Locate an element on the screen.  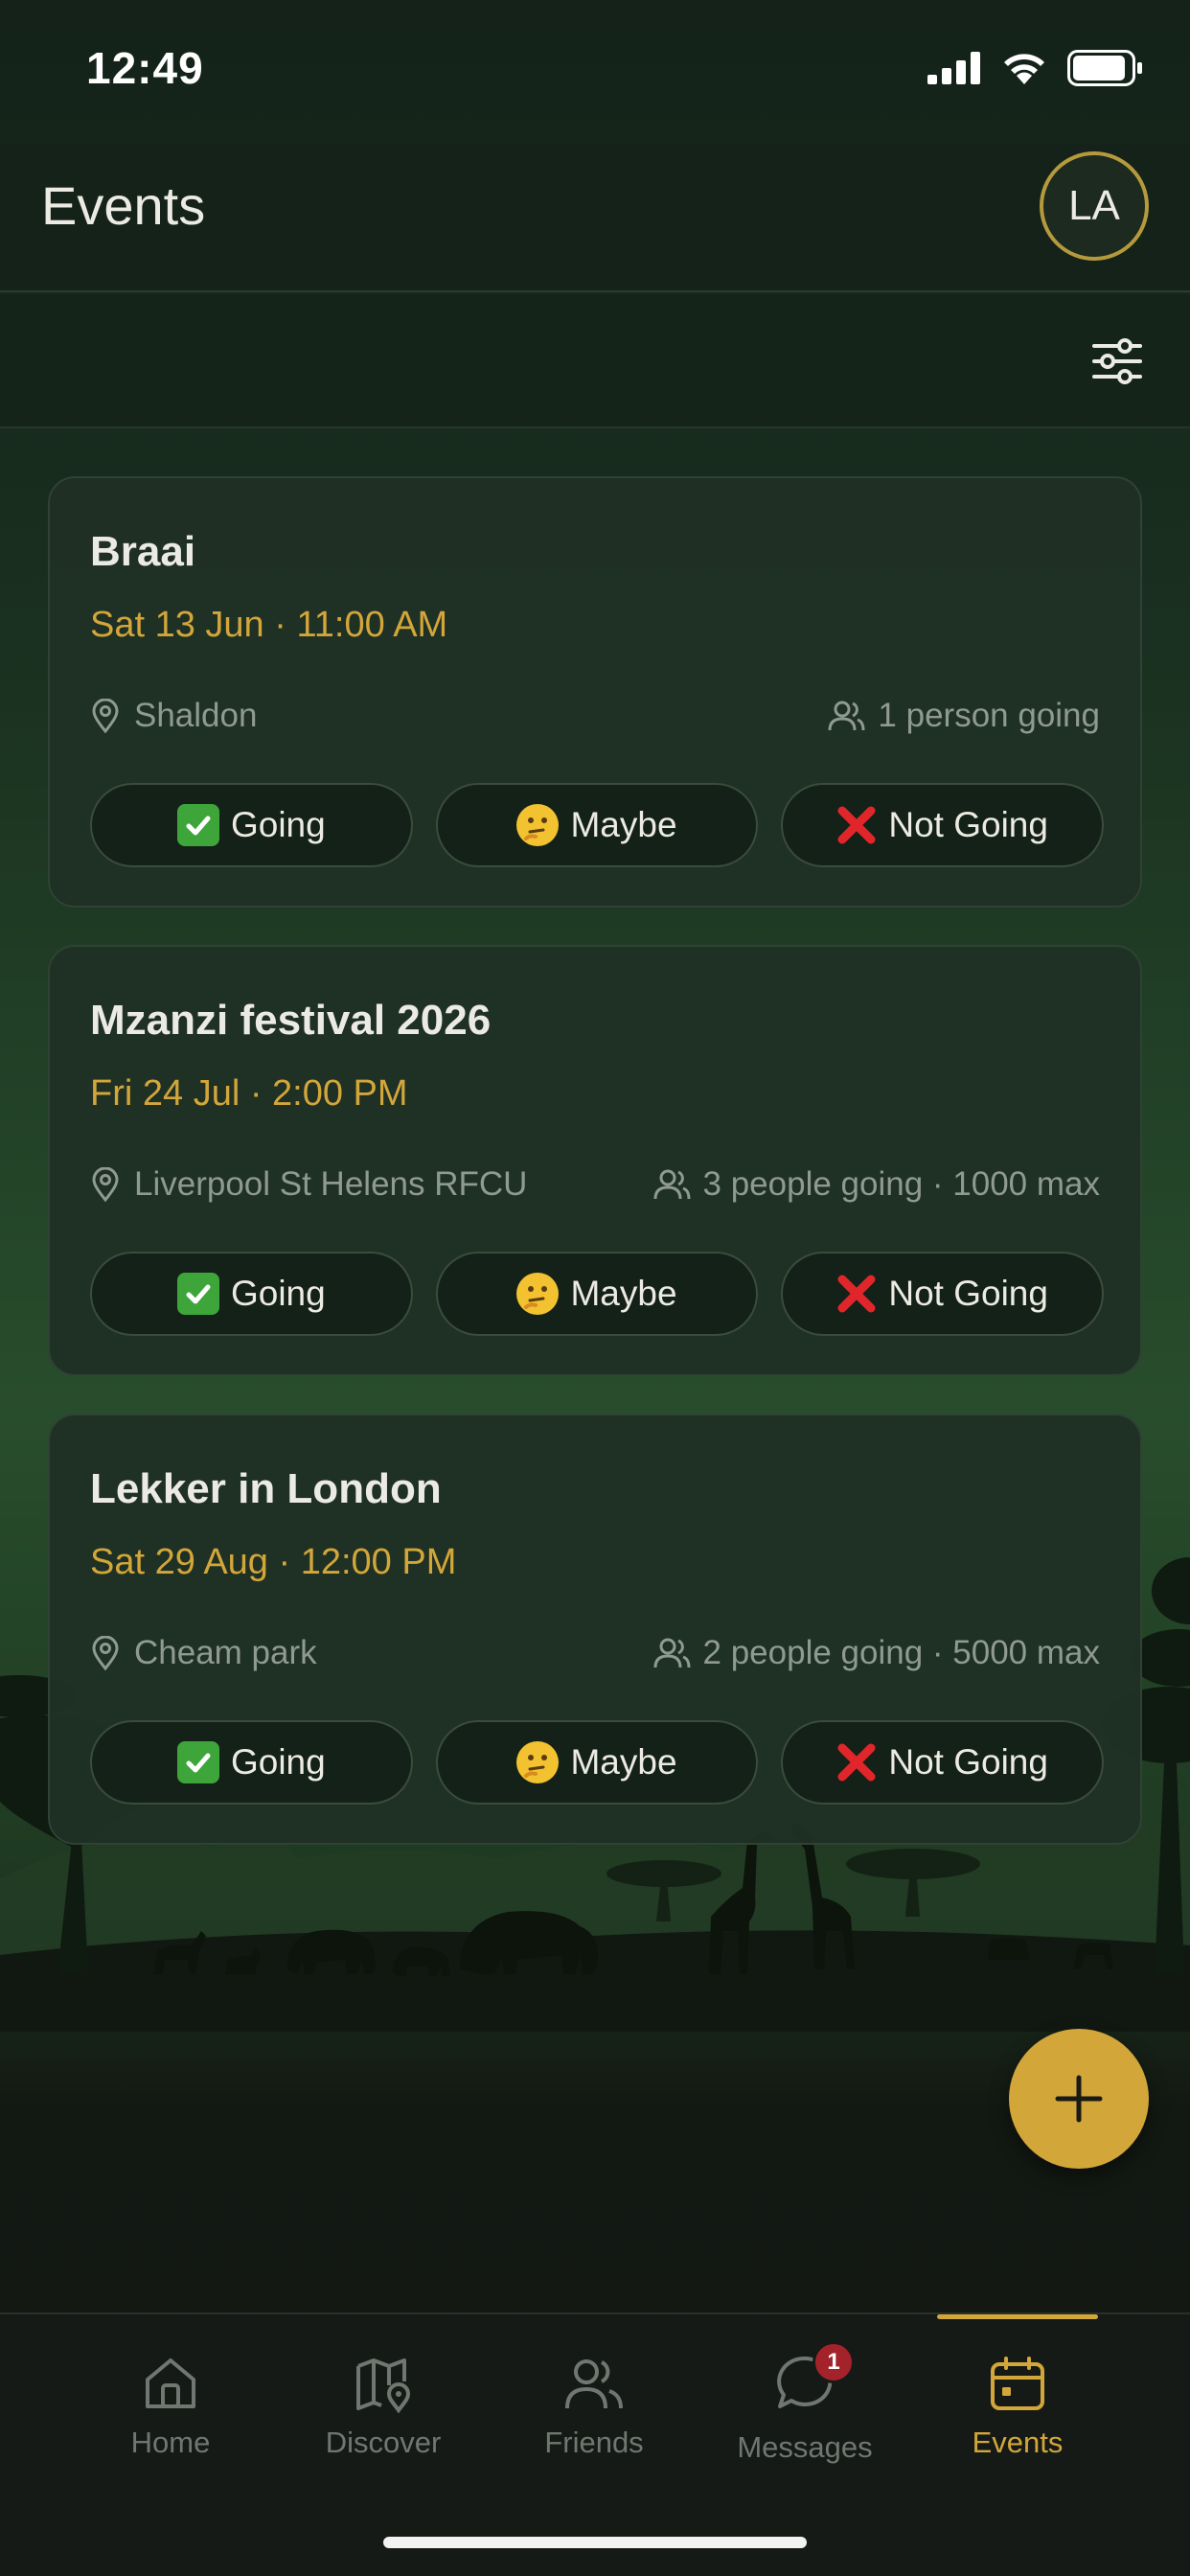
event-location-text: Cheam park is located at coordinates (226, 1652).